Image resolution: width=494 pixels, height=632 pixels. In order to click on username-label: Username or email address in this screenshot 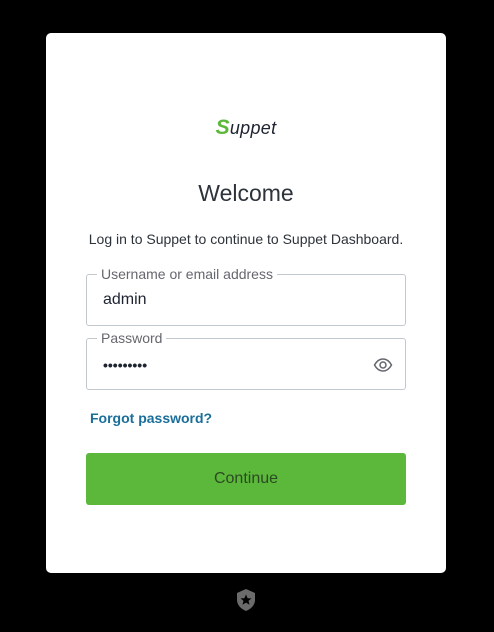, I will do `click(187, 274)`.